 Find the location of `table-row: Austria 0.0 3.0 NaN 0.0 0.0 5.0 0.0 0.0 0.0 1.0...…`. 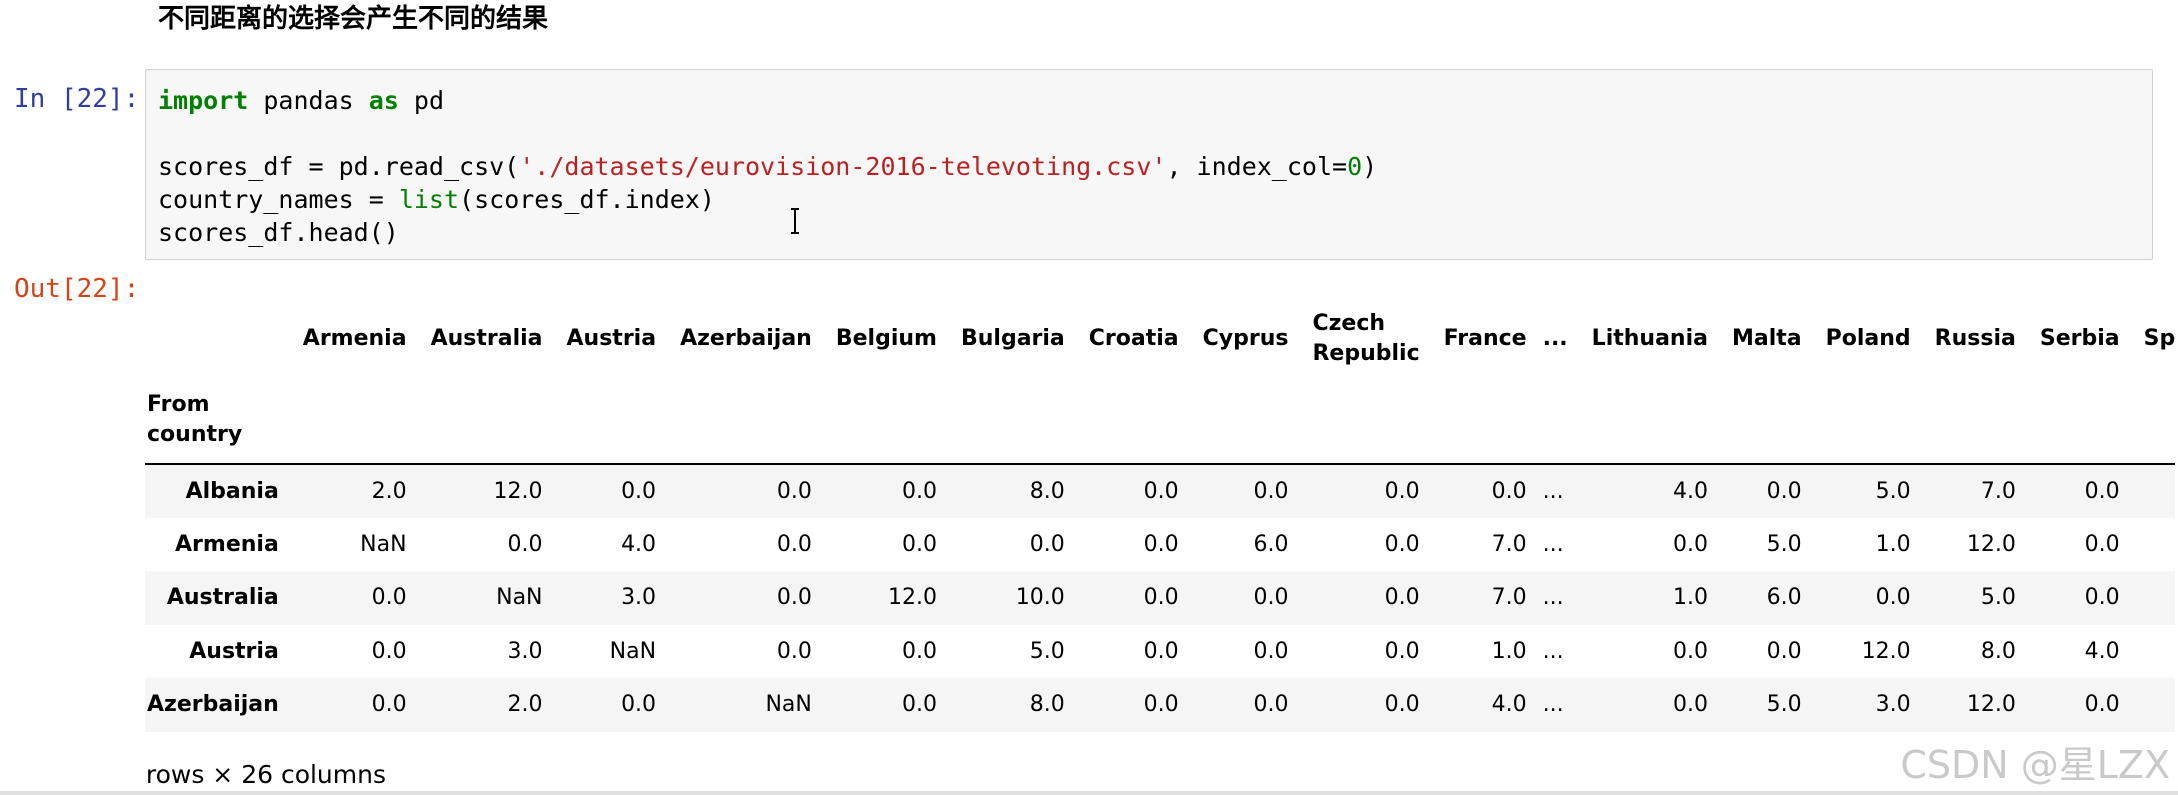

table-row: Austria 0.0 3.0 NaN 0.0 0.0 5.0 0.0 0.0 0.0 1.0...… is located at coordinates (1160, 652).